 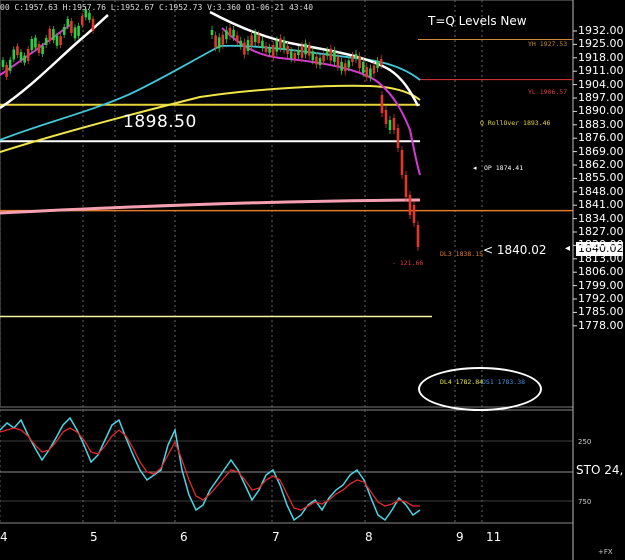 I want to click on level-label-op: OP 1874.41, so click(x=504, y=168).